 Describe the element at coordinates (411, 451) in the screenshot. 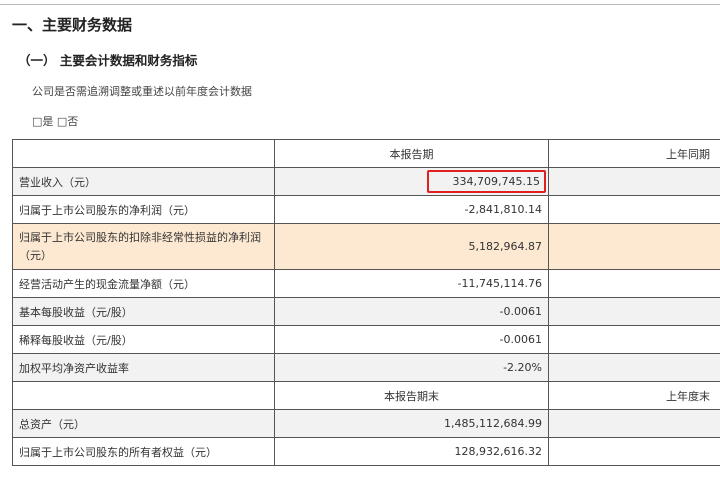

I see `row-value: 128,932,616.32` at that location.